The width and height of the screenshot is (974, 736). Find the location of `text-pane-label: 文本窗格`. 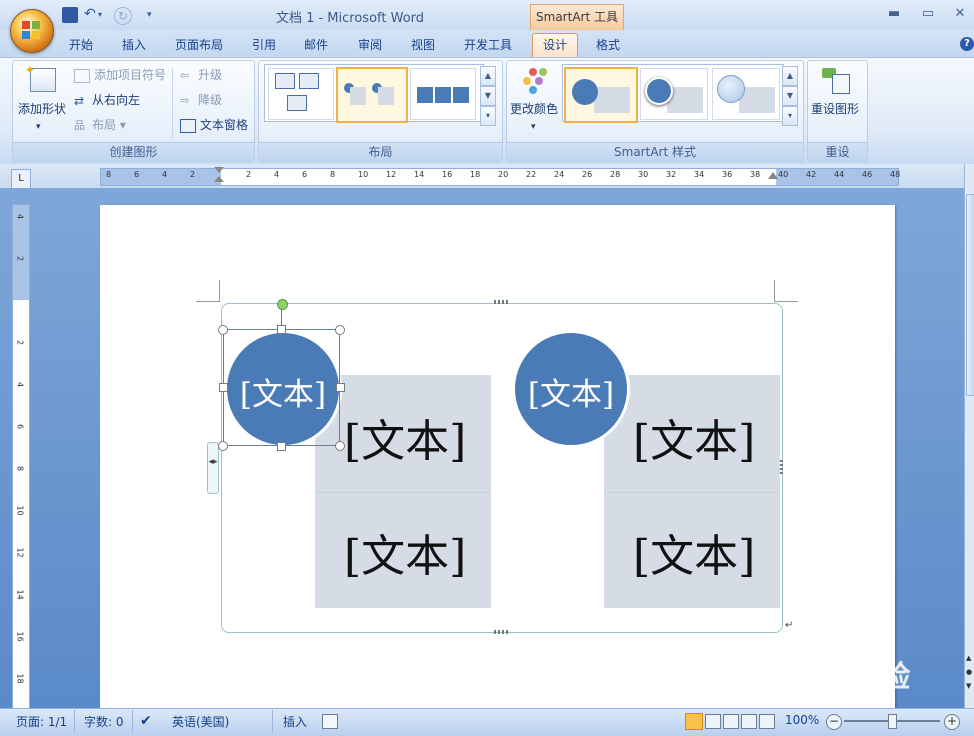

text-pane-label: 文本窗格 is located at coordinates (224, 125).